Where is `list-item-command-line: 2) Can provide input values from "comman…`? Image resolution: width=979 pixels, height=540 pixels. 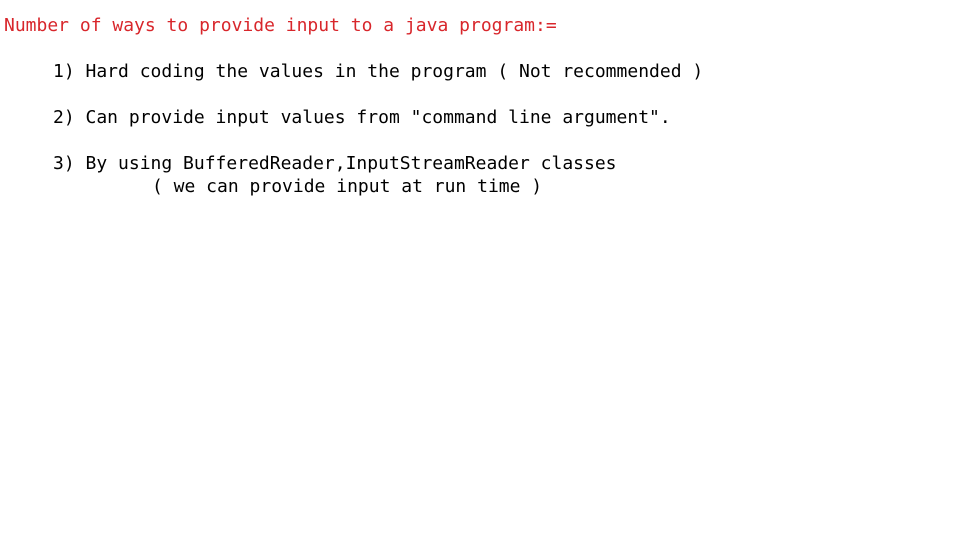 list-item-command-line: 2) Can provide input values from "comman… is located at coordinates (362, 117).